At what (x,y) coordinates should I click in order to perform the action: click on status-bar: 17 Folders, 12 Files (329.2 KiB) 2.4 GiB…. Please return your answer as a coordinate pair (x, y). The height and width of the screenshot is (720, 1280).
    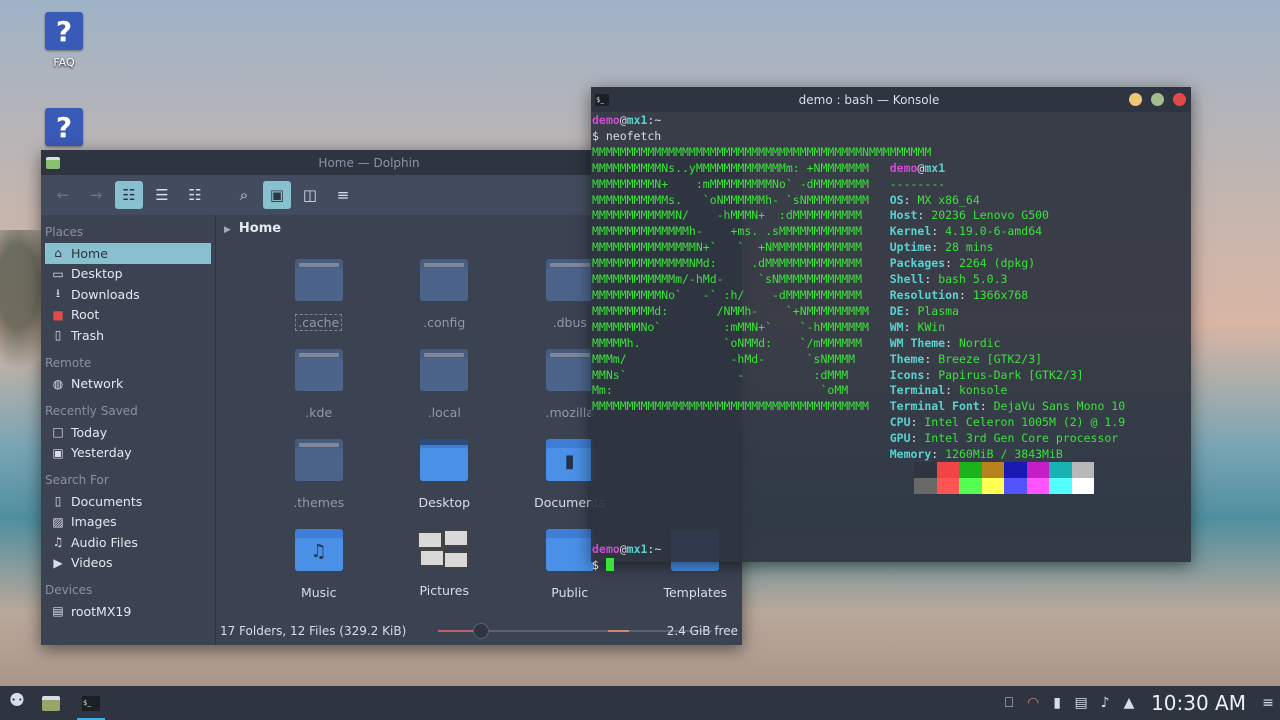
    Looking at the image, I should click on (479, 631).